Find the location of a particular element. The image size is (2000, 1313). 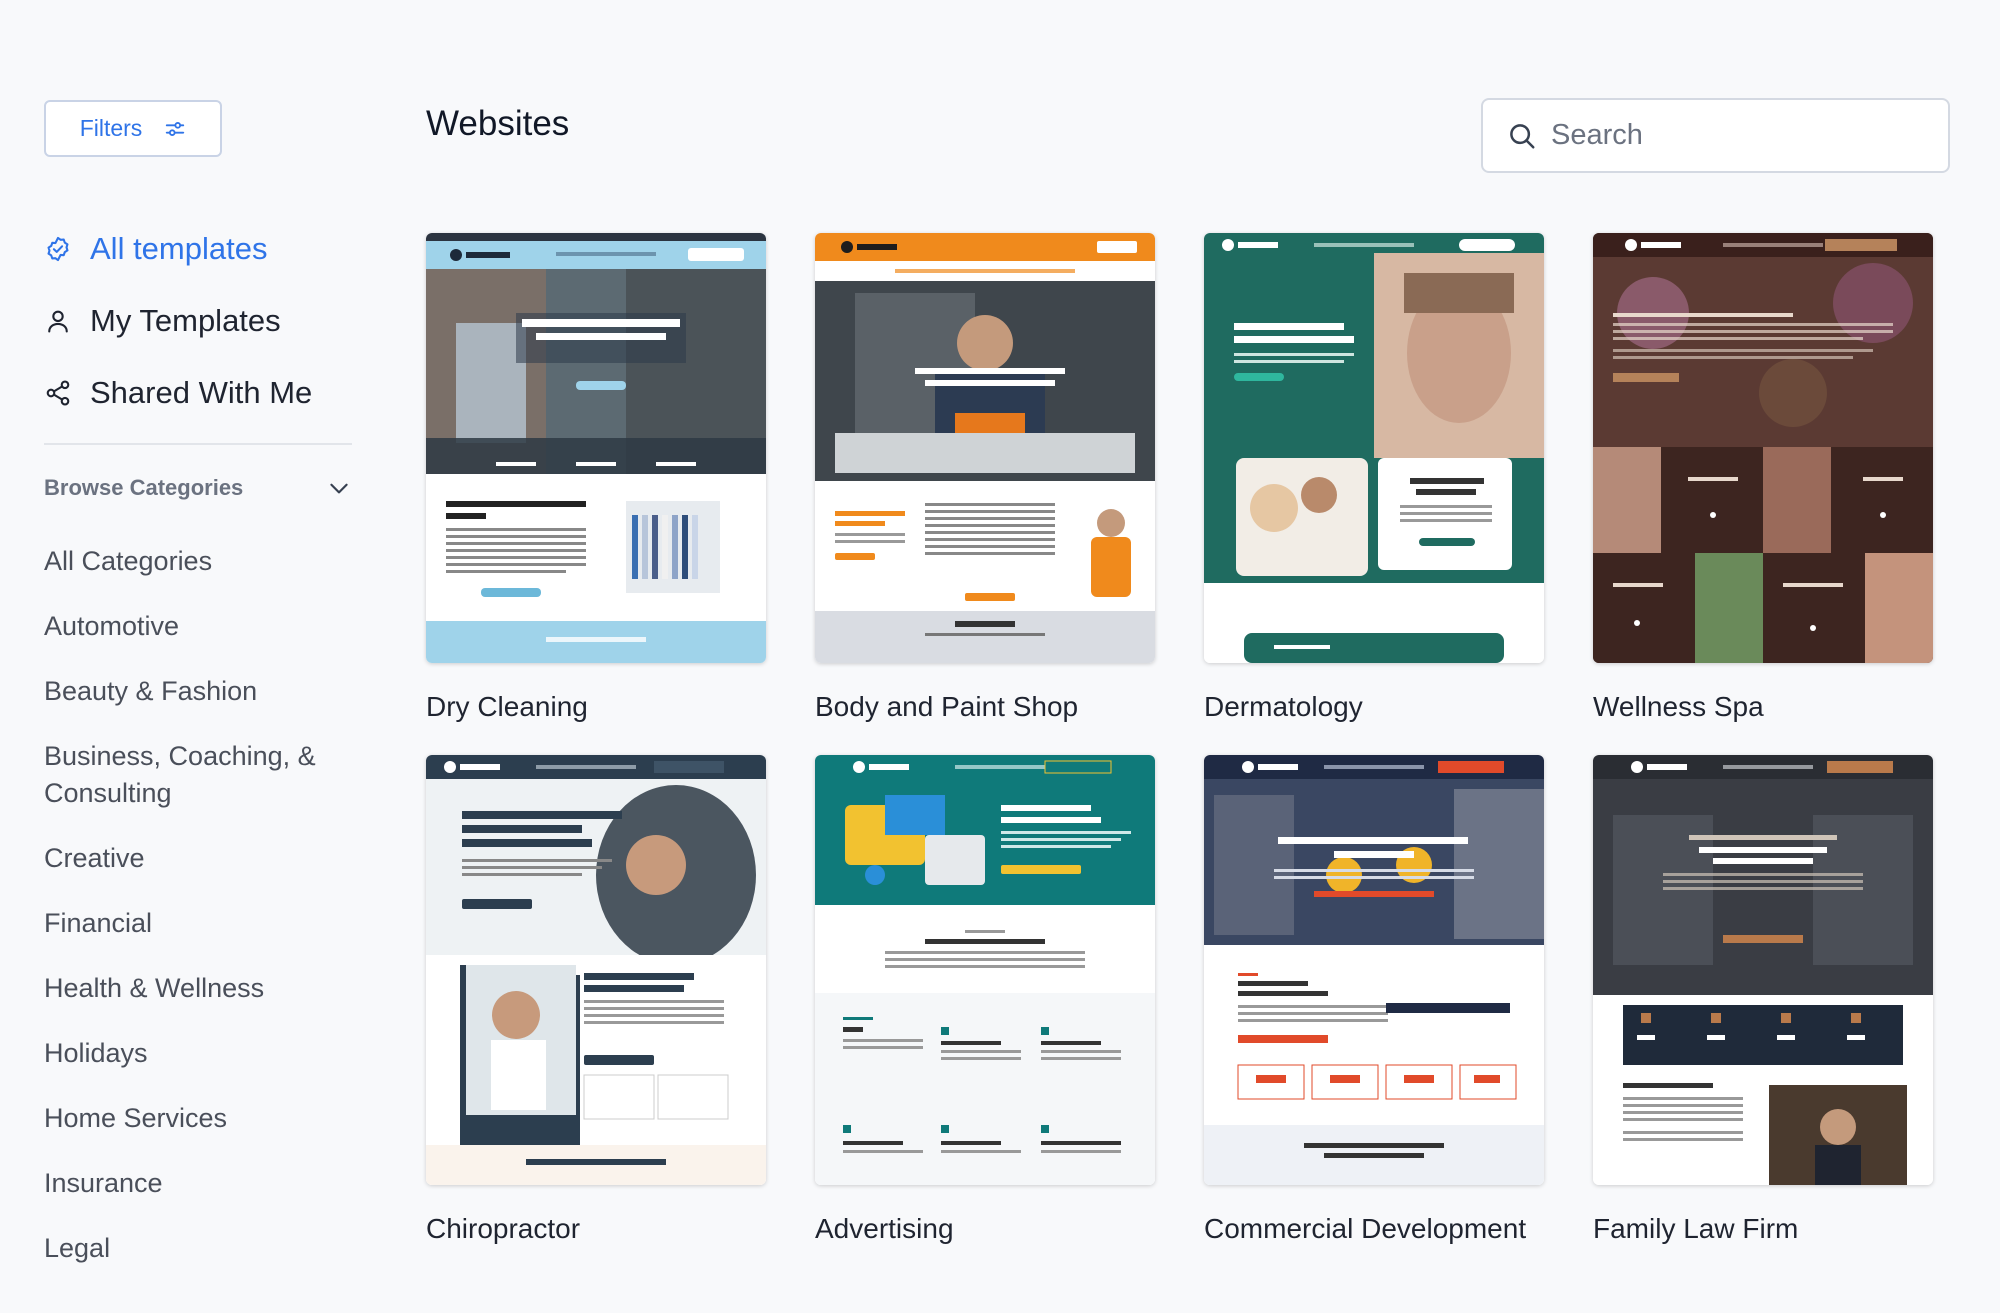

template-card: Commercial Development is located at coordinates (1374, 1002).